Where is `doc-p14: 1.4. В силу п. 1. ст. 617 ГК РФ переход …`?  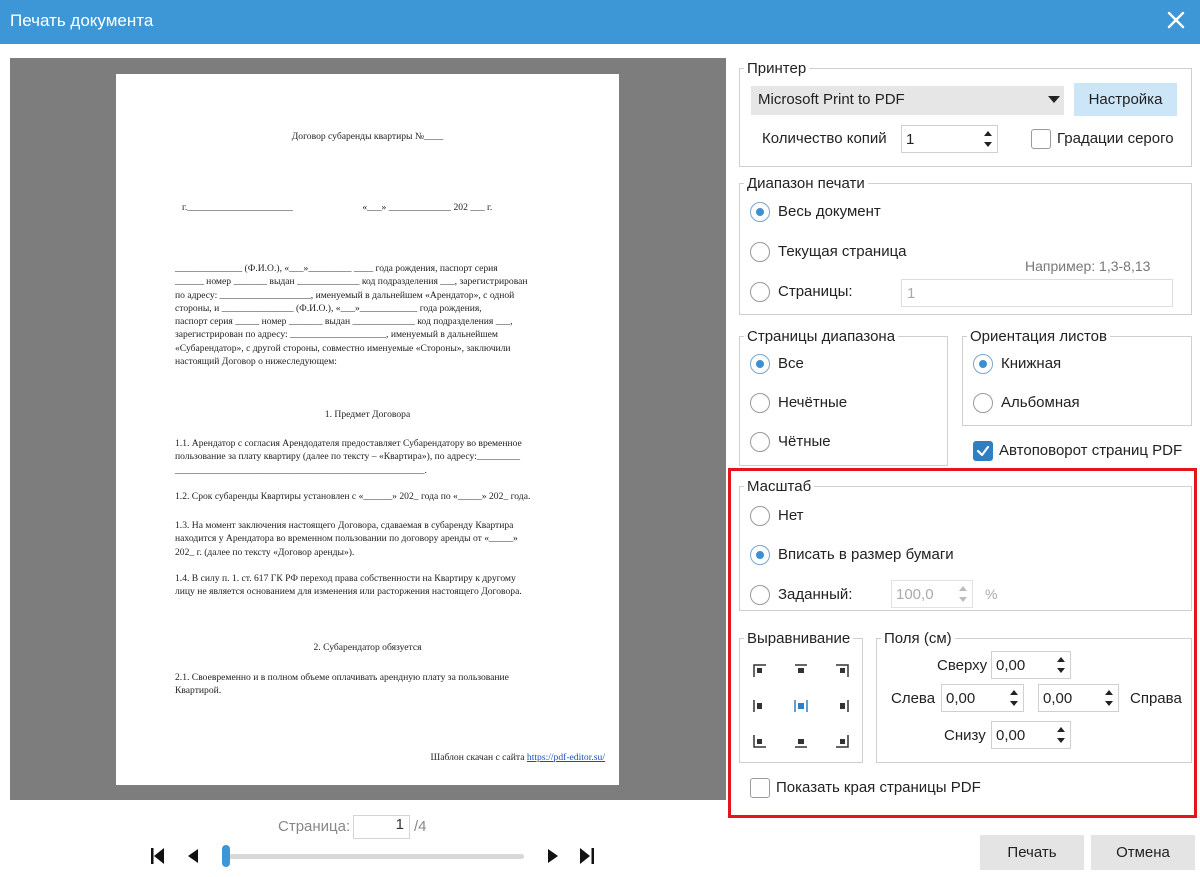 doc-p14: 1.4. В силу п. 1. ст. 617 ГК РФ переход … is located at coordinates (348, 585).